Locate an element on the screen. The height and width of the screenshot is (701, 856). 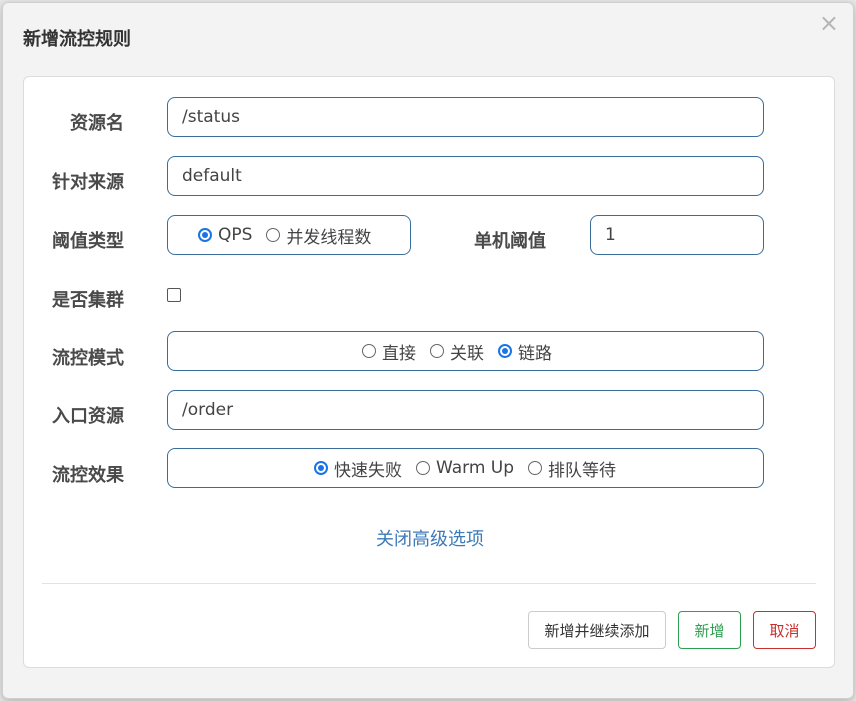
toggle-advanced-link: 关闭高级选项 is located at coordinates (430, 538).